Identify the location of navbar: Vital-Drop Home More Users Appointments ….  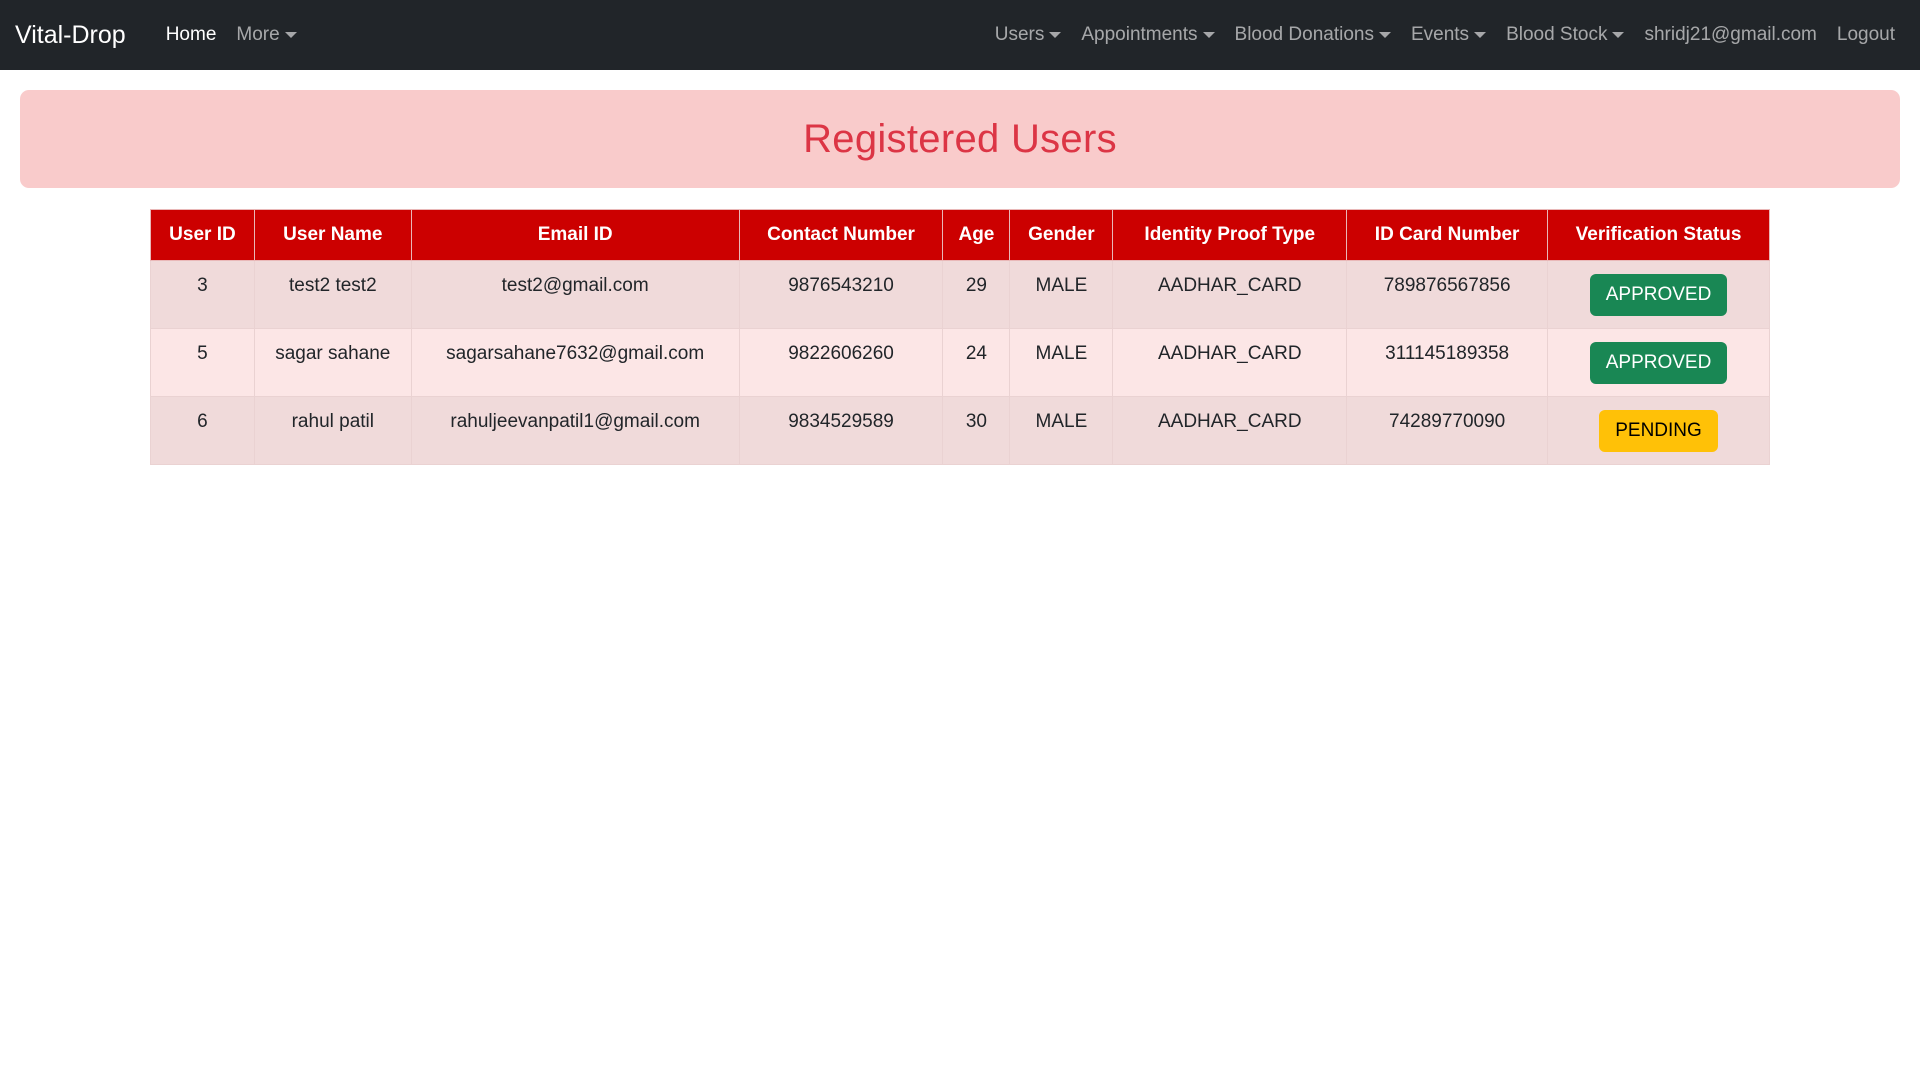
(960, 35).